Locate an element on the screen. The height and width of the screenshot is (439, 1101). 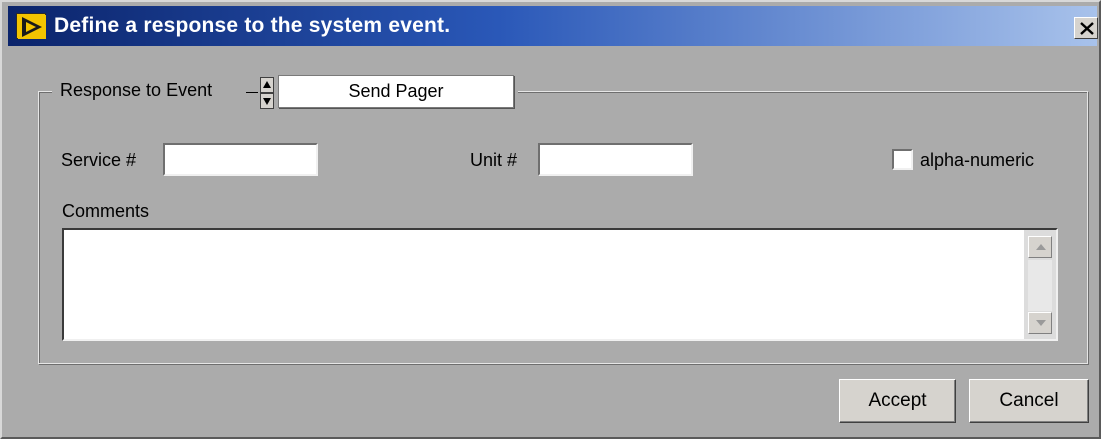
unit-number-input is located at coordinates (615, 159).